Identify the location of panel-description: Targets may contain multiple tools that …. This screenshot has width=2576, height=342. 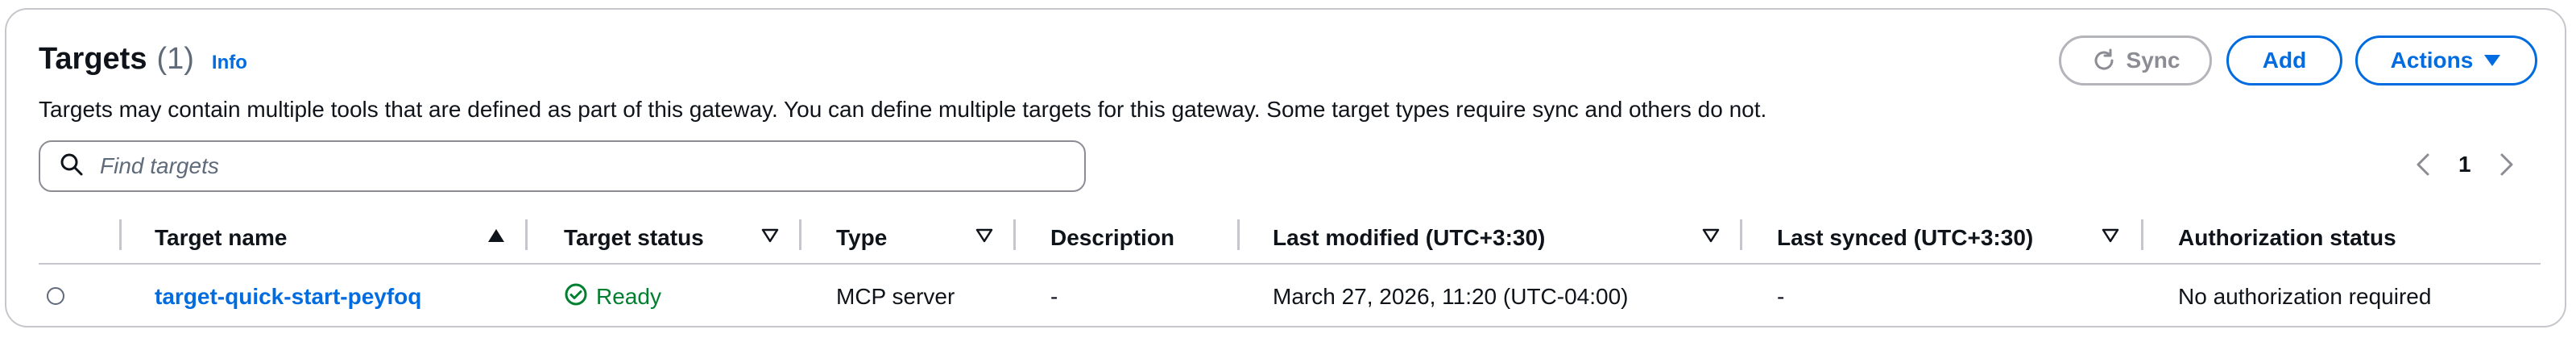
(903, 109).